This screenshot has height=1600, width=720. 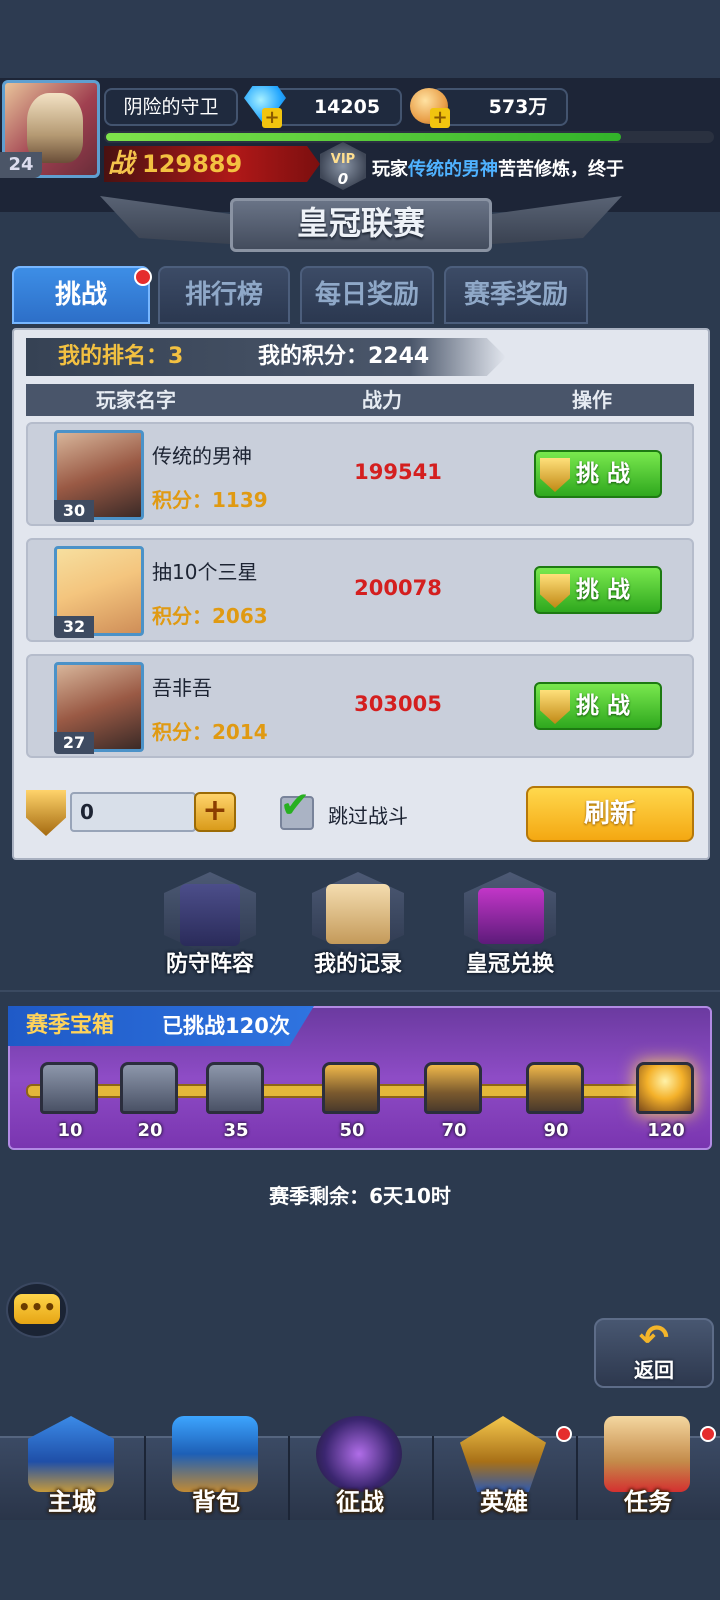 What do you see at coordinates (647, 1454) in the screenshot?
I see `quest-scroll-icon` at bounding box center [647, 1454].